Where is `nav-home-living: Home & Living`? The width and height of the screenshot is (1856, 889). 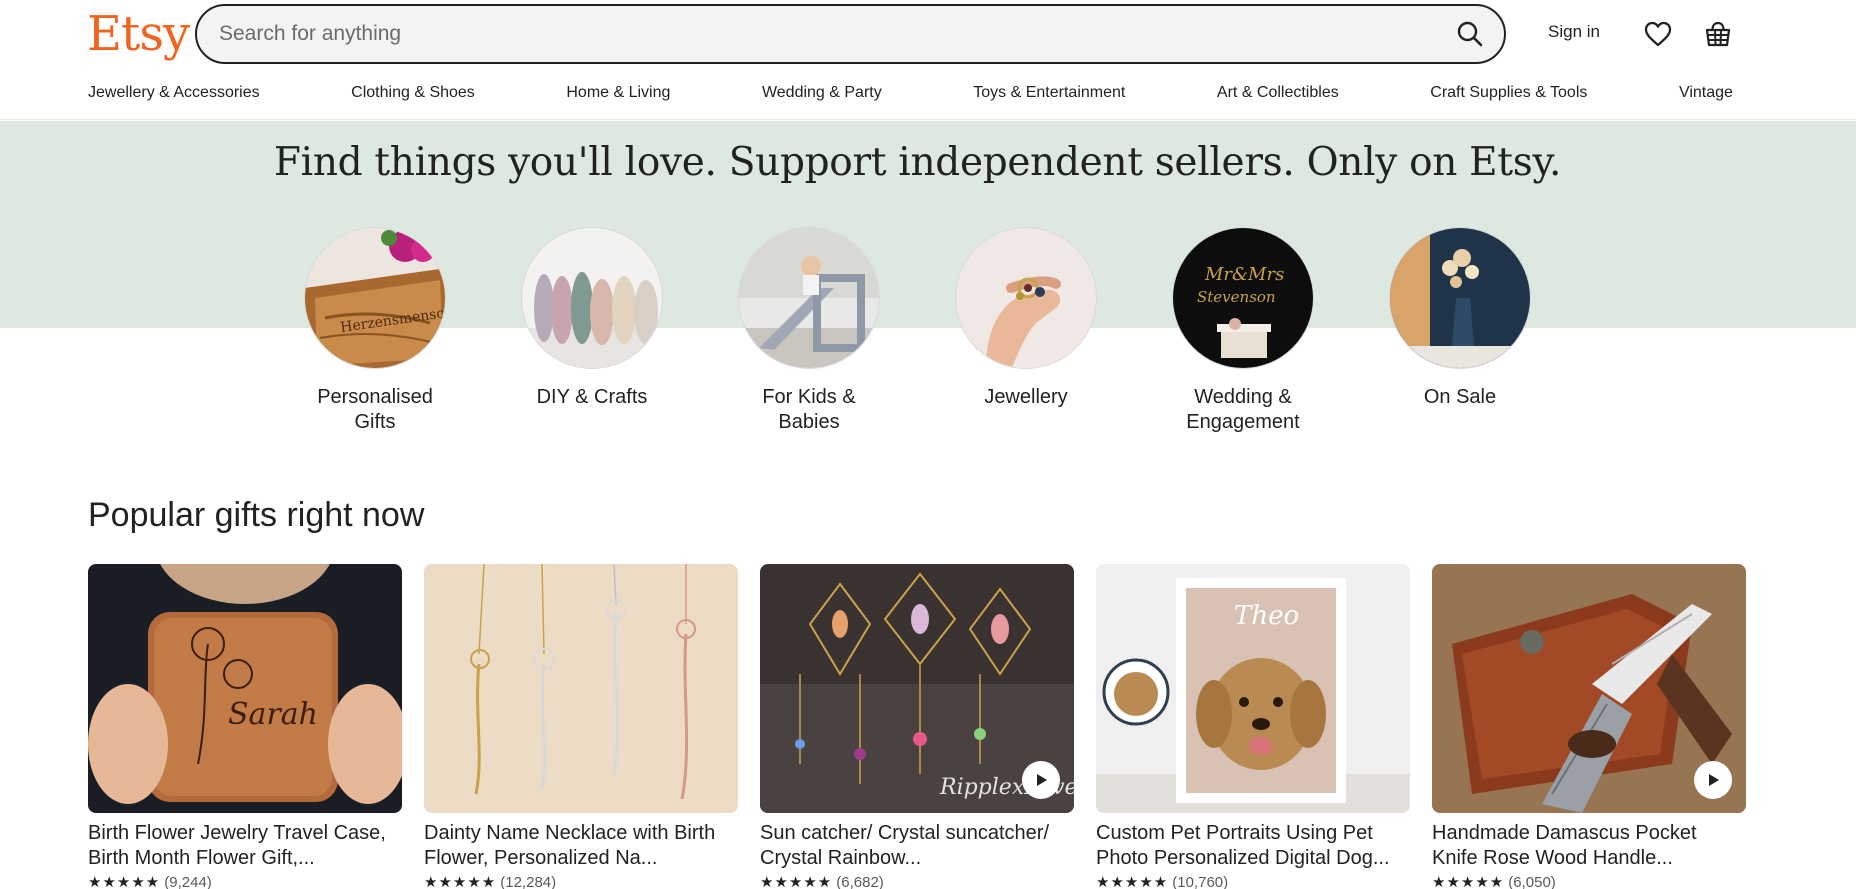
nav-home-living: Home & Living is located at coordinates (618, 93).